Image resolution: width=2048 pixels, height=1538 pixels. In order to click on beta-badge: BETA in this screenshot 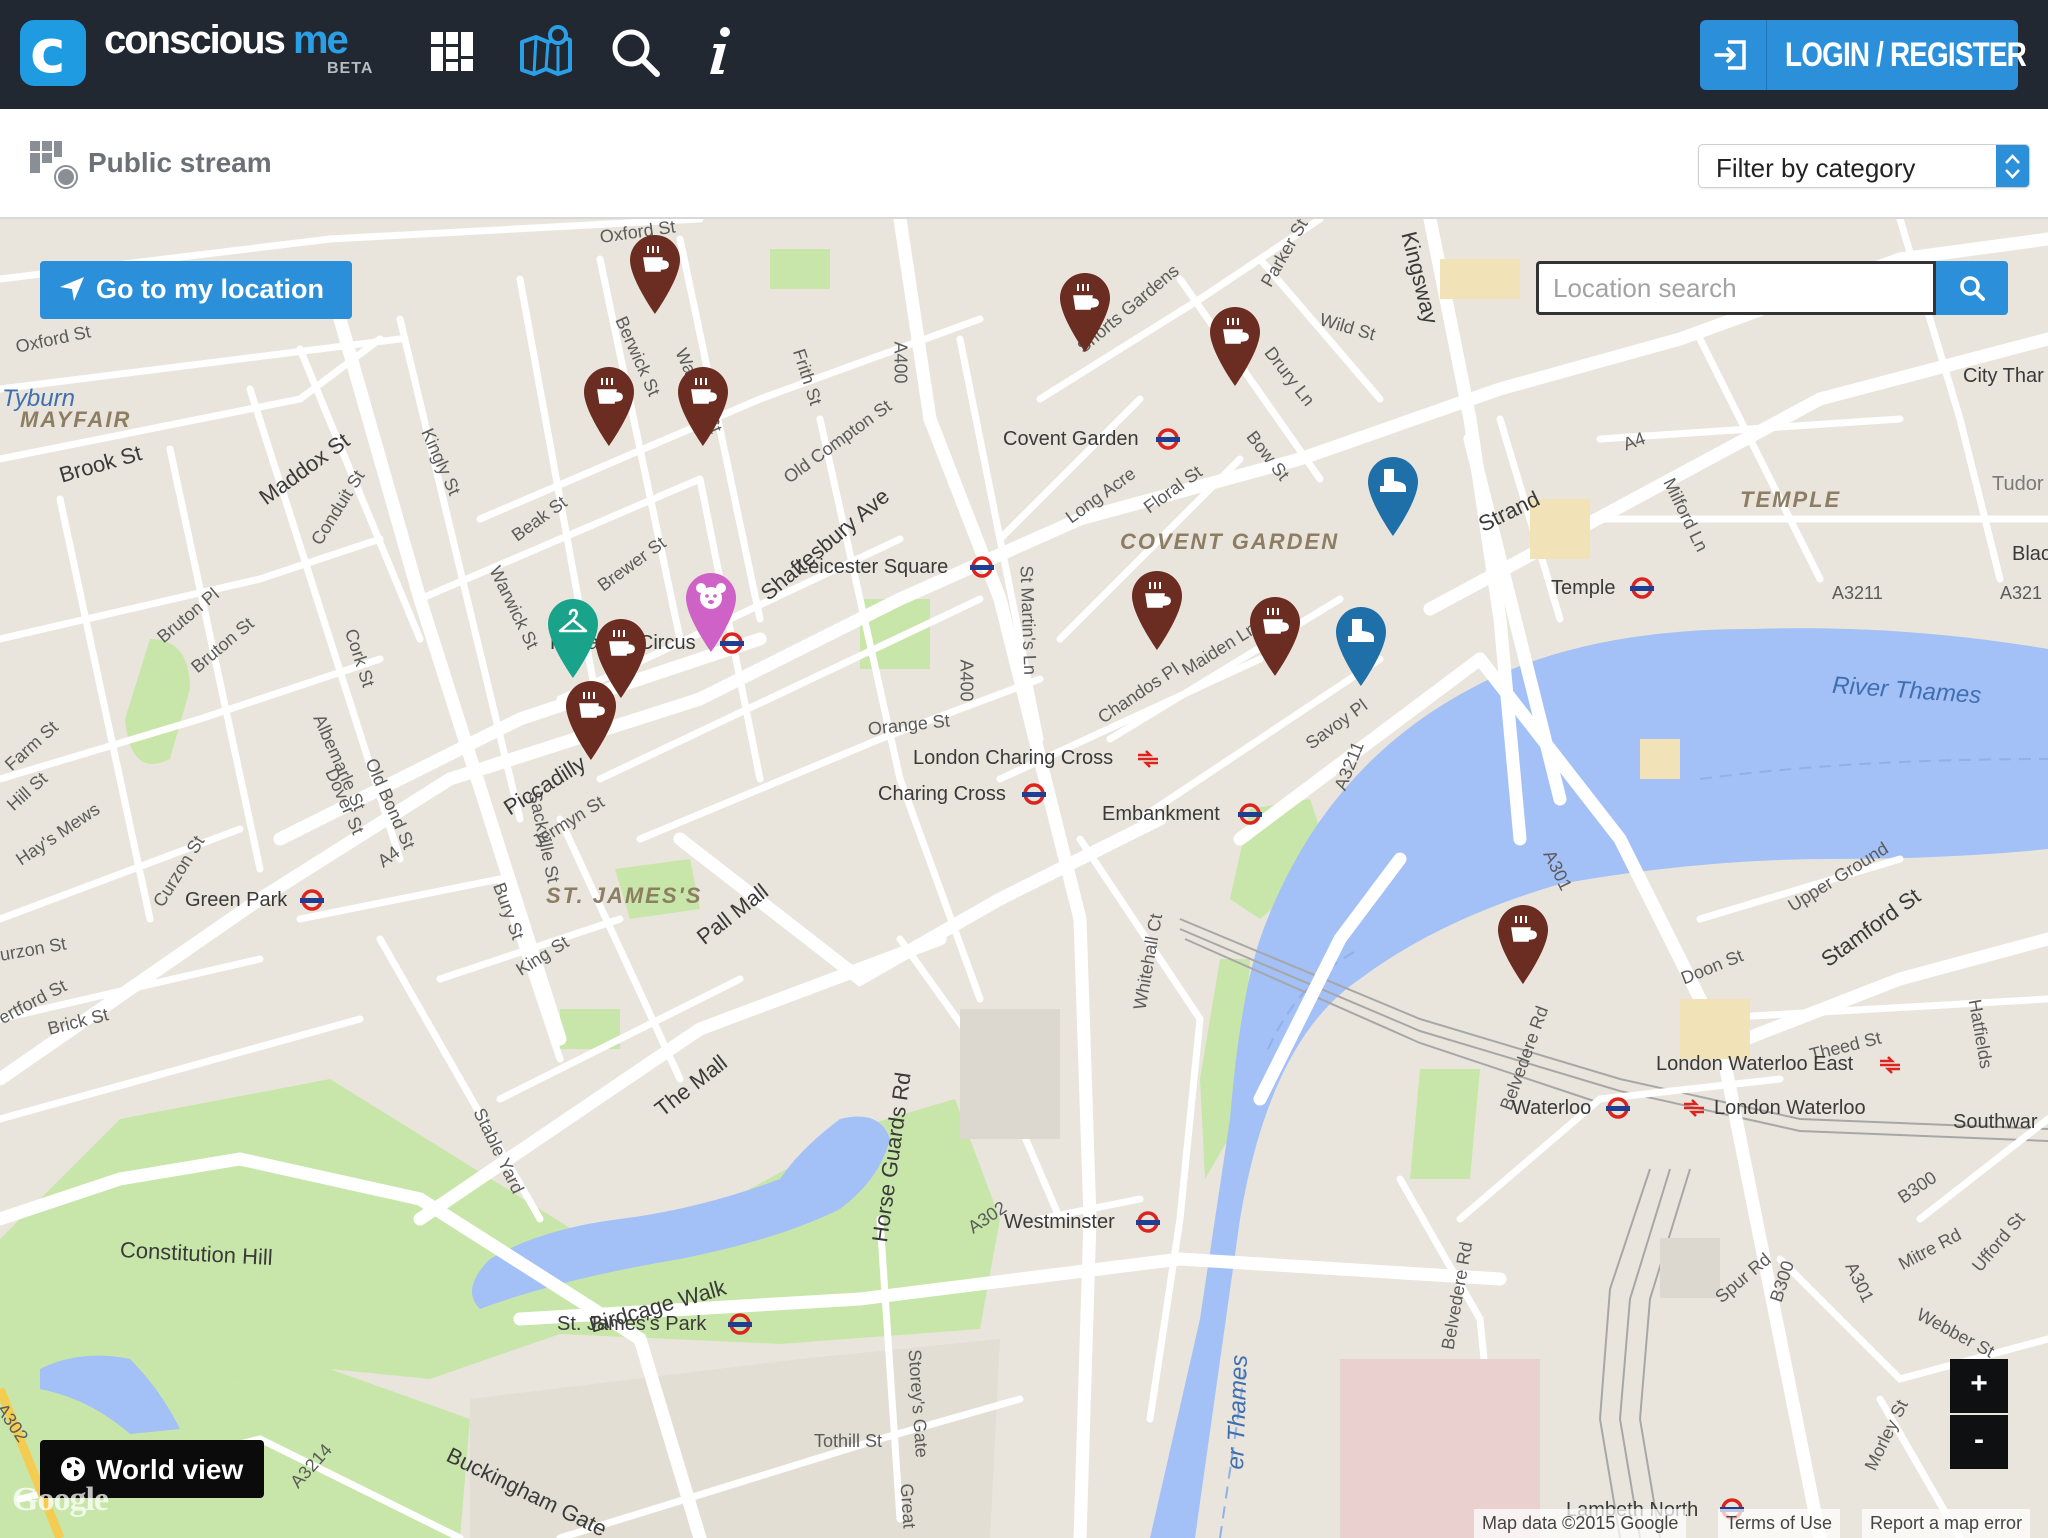, I will do `click(350, 68)`.